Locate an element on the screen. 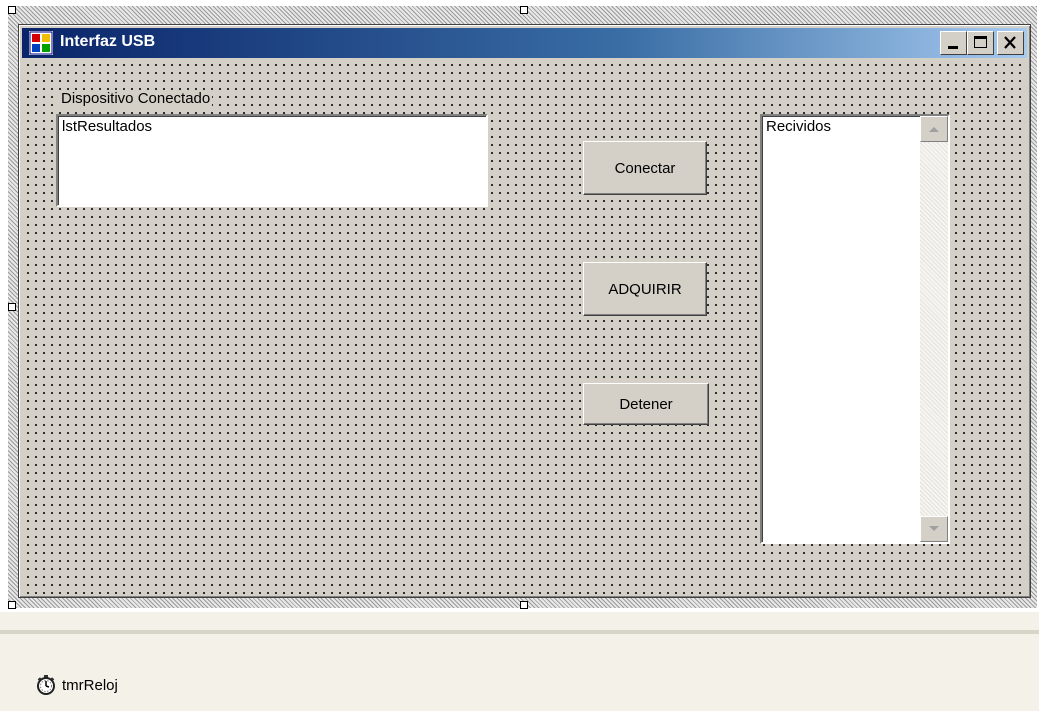 This screenshot has height=711, width=1039. tray-item-timer: tmrReloj is located at coordinates (77, 685).